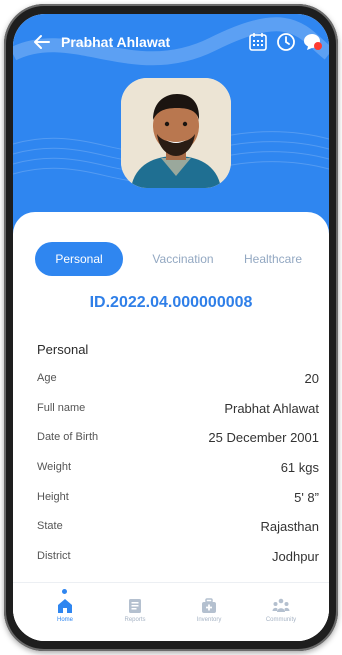 The image size is (342, 655). Describe the element at coordinates (286, 42) in the screenshot. I see `clock-icon` at that location.